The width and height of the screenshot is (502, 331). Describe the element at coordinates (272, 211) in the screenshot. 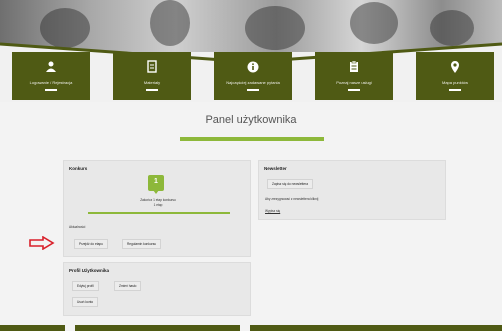

I see `unsubscribe-link: Wypisz się` at that location.